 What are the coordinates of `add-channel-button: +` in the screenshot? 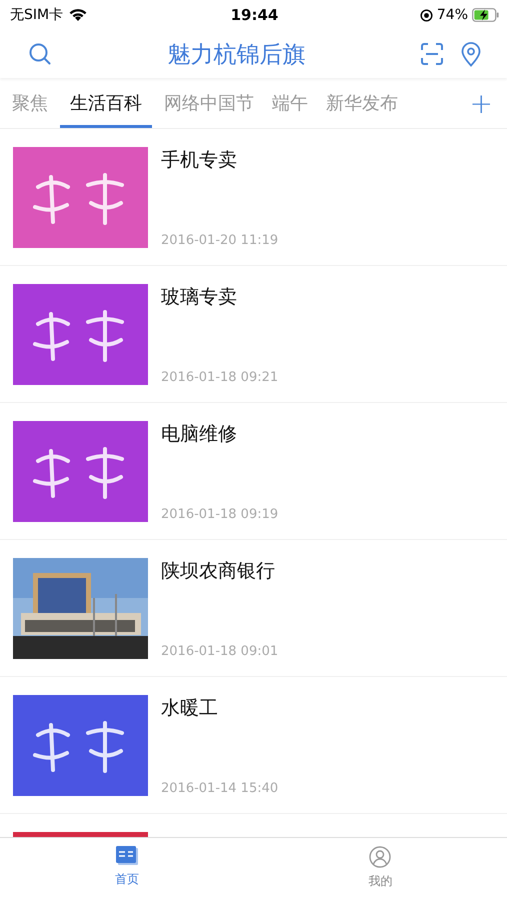 It's located at (484, 103).